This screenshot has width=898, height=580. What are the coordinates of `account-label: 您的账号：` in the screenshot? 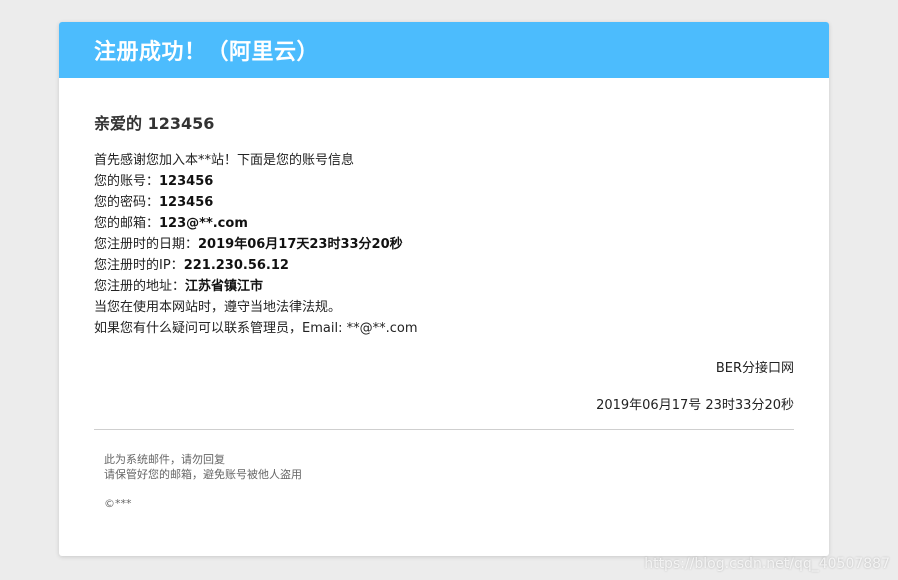 It's located at (127, 181).